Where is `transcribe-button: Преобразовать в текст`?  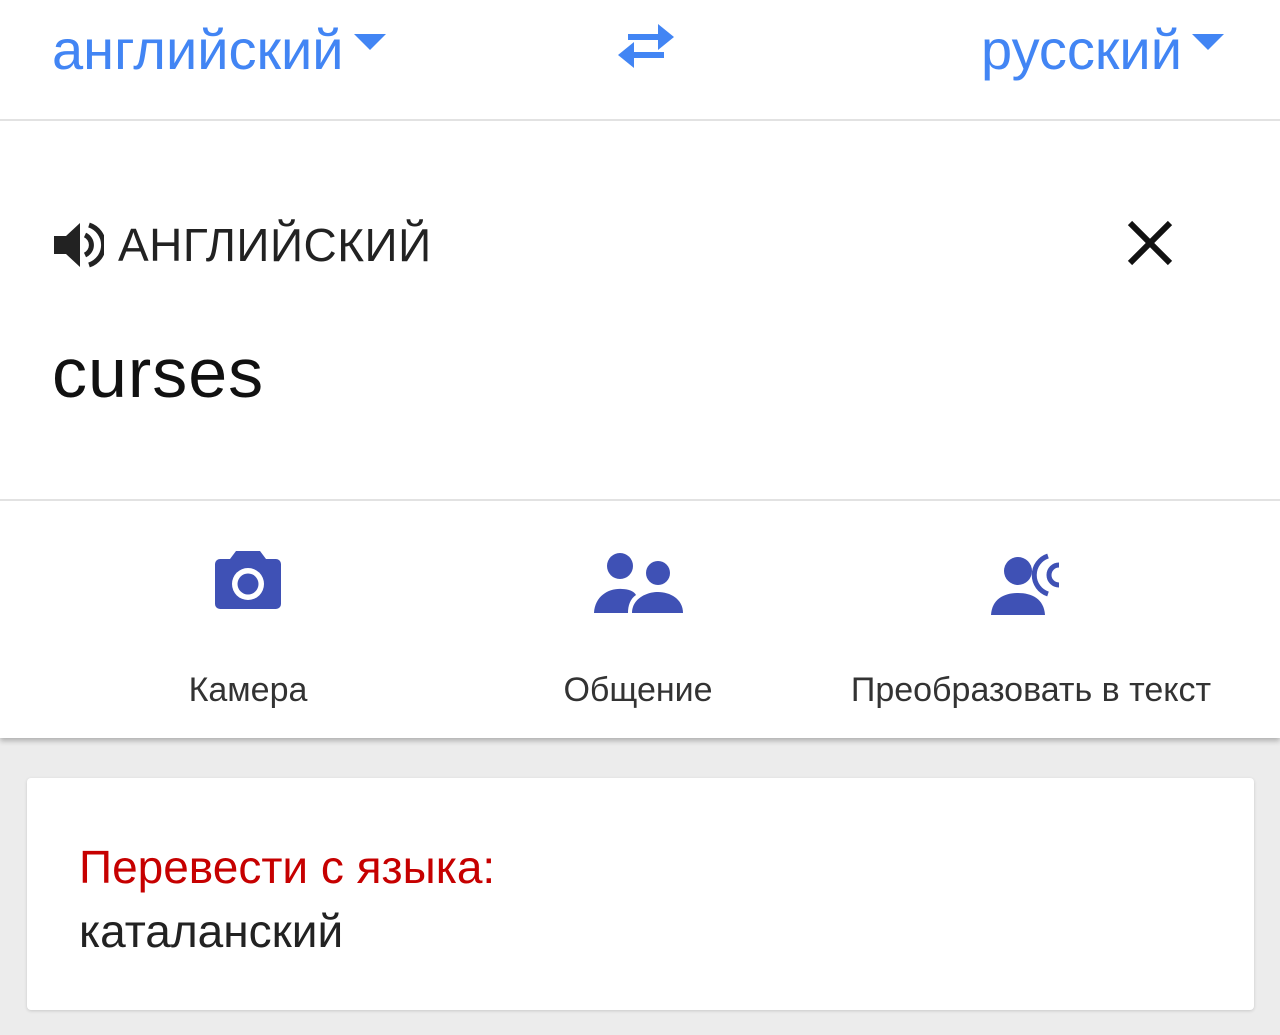 transcribe-button: Преобразовать в текст is located at coordinates (1035, 620).